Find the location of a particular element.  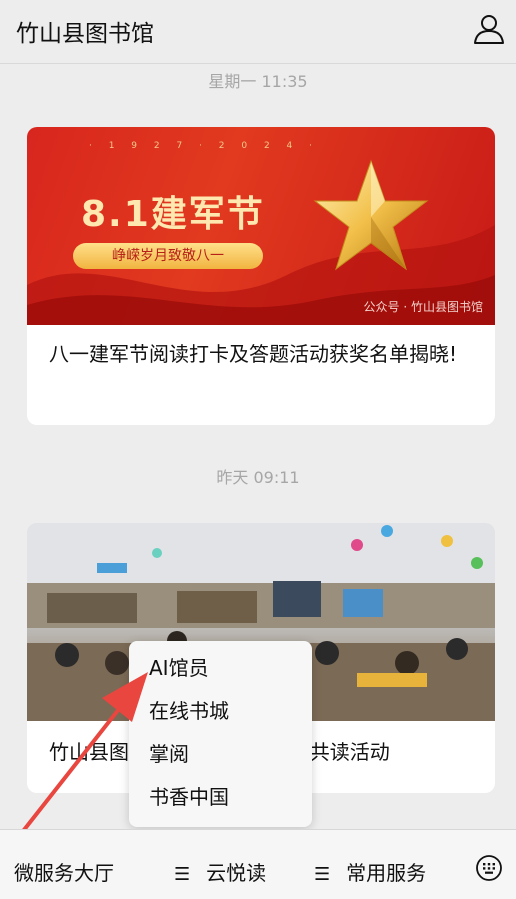

banner-slogan: 峥嵘岁月致敬八一 is located at coordinates (168, 256).